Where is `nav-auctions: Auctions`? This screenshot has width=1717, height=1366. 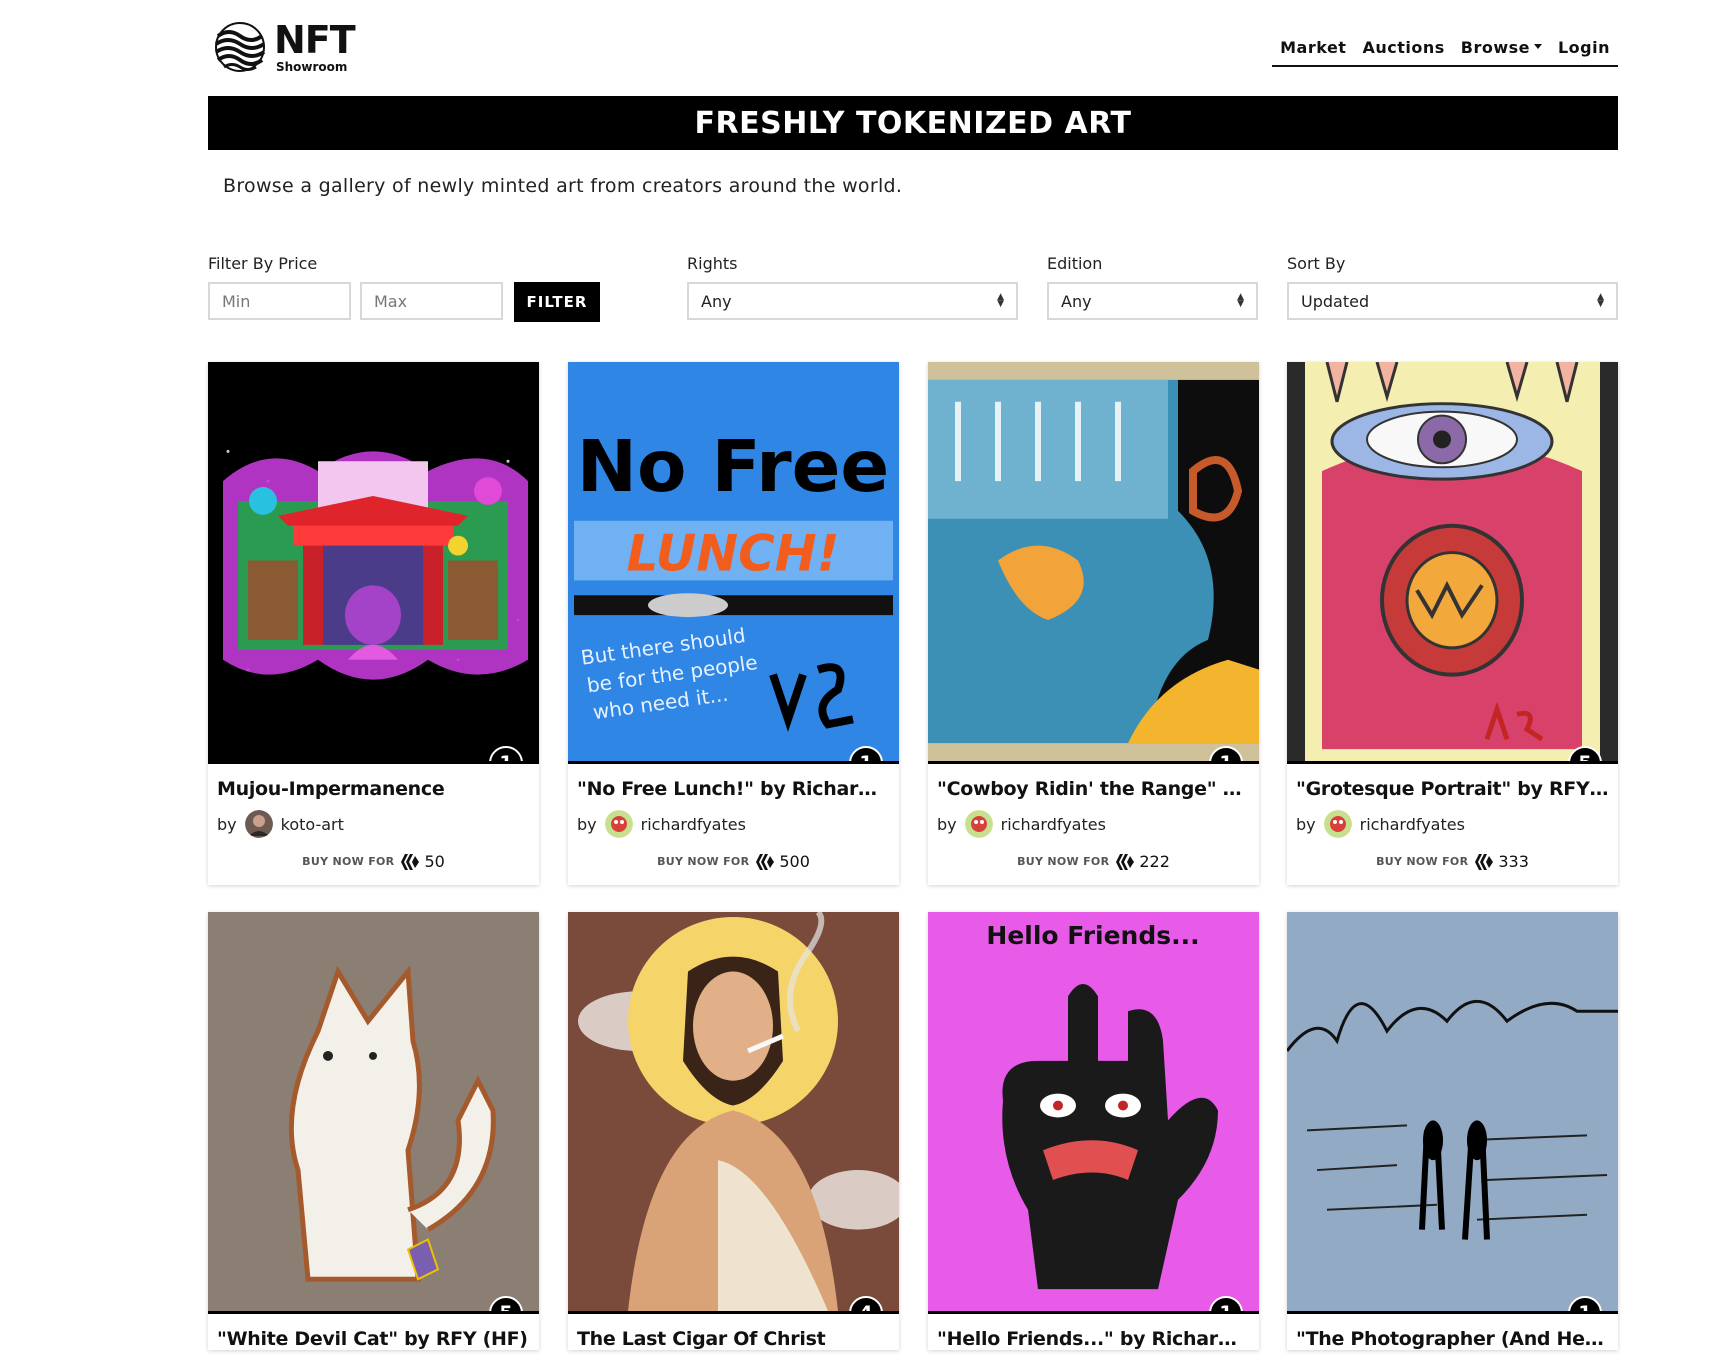
nav-auctions: Auctions is located at coordinates (1403, 47).